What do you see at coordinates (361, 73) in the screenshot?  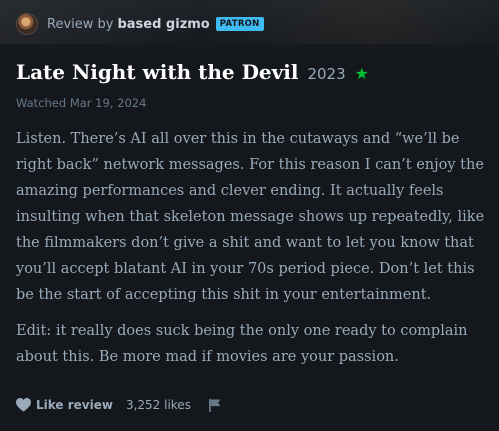 I see `star-icon: ★` at bounding box center [361, 73].